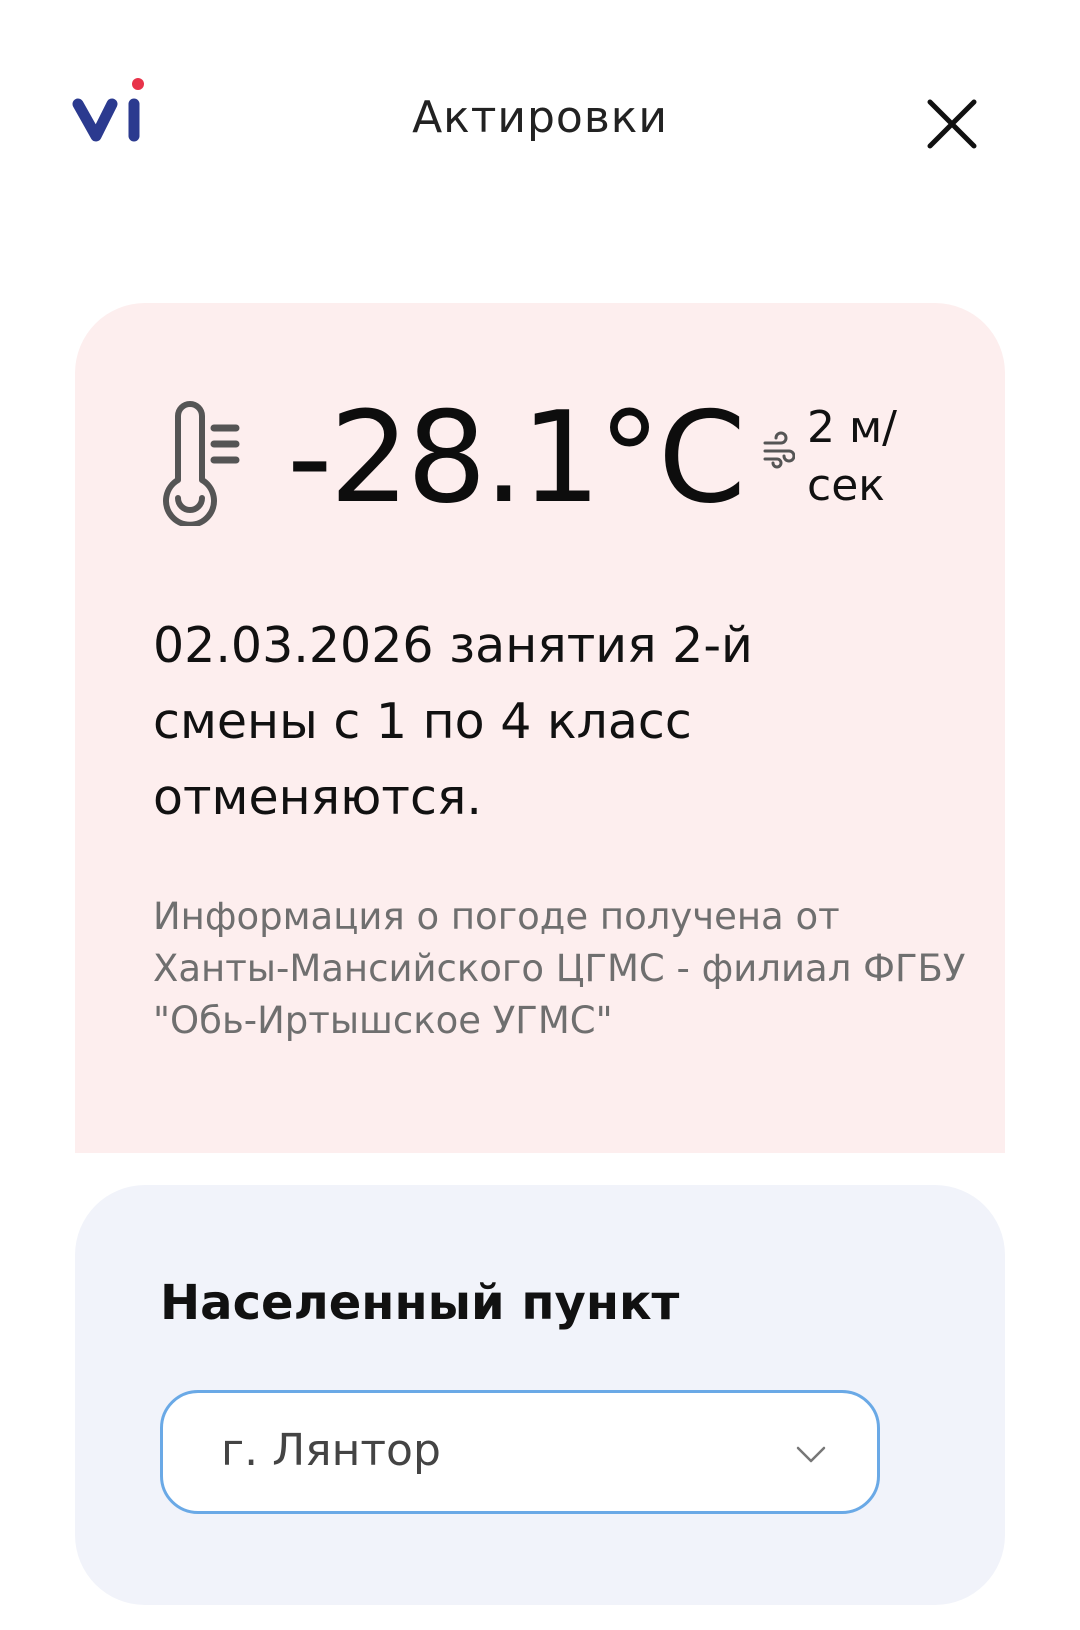  Describe the element at coordinates (201, 463) in the screenshot. I see `thermometer-icon` at that location.